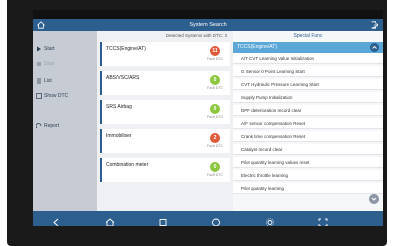 This screenshot has height=246, width=394. Describe the element at coordinates (165, 83) in the screenshot. I see `system-card-abs: ABS/VSC/ARS 0 Fault DTC` at that location.